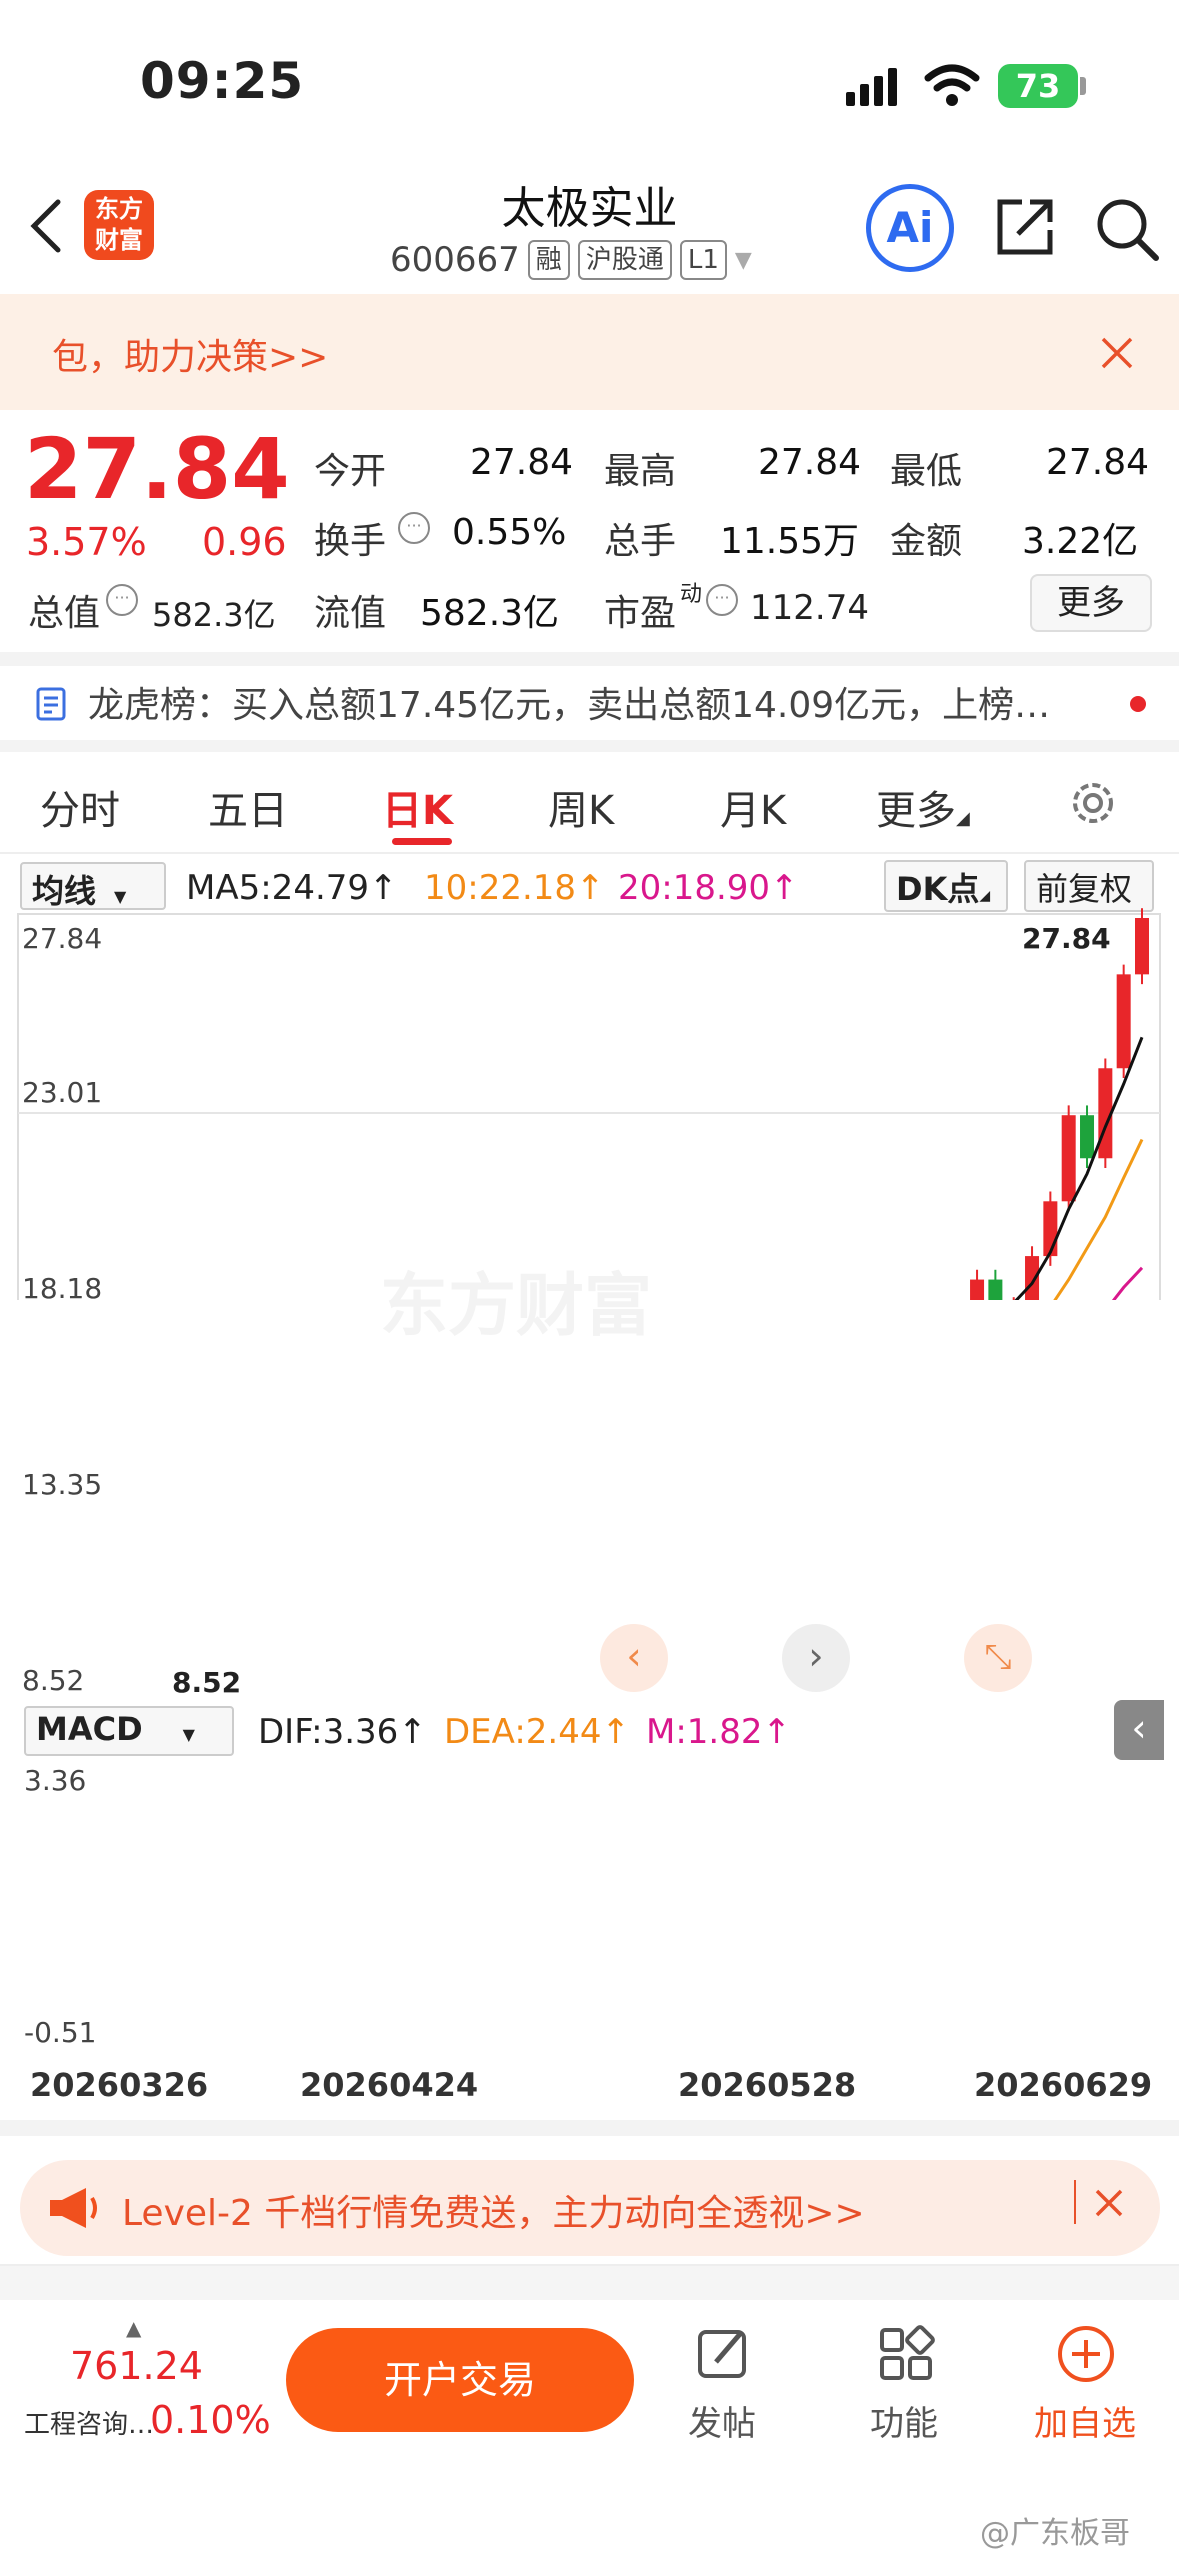 This screenshot has width=1179, height=2556. I want to click on dea-value: DEA:2.44↑, so click(537, 1732).